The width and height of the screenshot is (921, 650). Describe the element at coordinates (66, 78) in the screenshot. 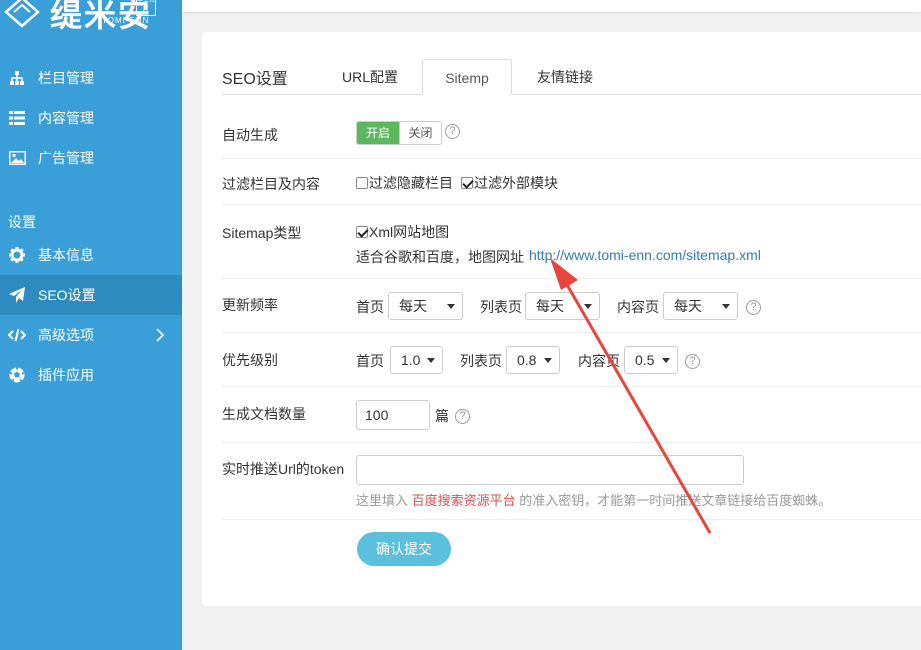

I see `sidebar-item-label: 栏目管理` at that location.